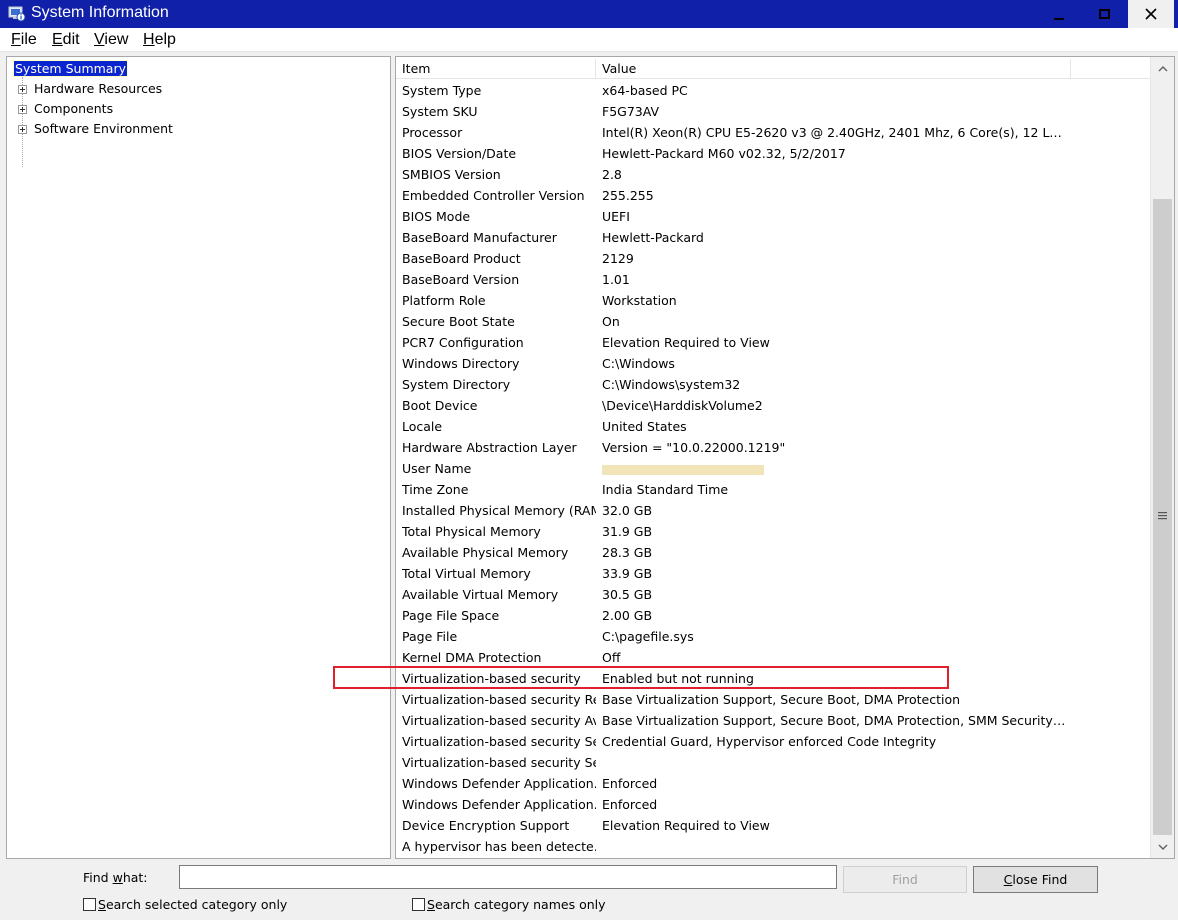 The image size is (1178, 920). I want to click on vertical-scrollbar, so click(1162, 457).